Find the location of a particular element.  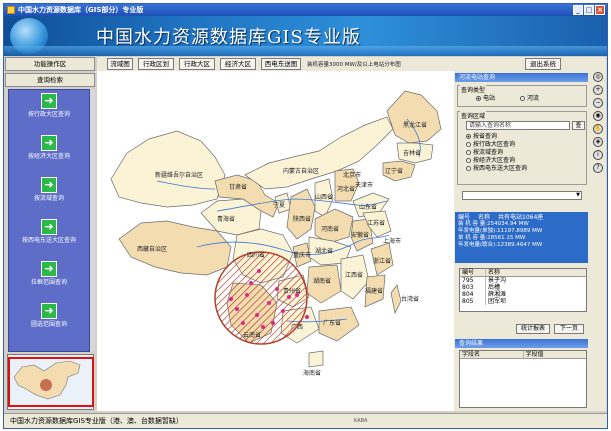

cell-id: 804 is located at coordinates (473, 294).